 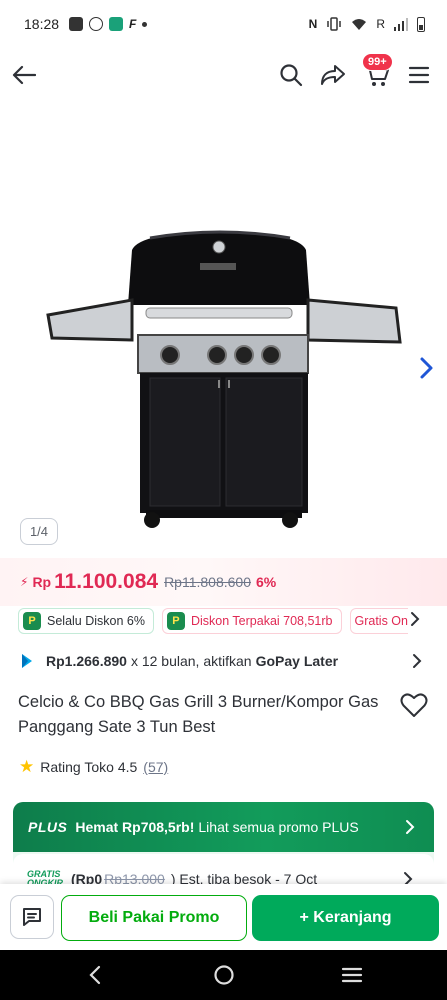 I want to click on promo-chip: P Selalu Diskon 6%, so click(x=86, y=621).